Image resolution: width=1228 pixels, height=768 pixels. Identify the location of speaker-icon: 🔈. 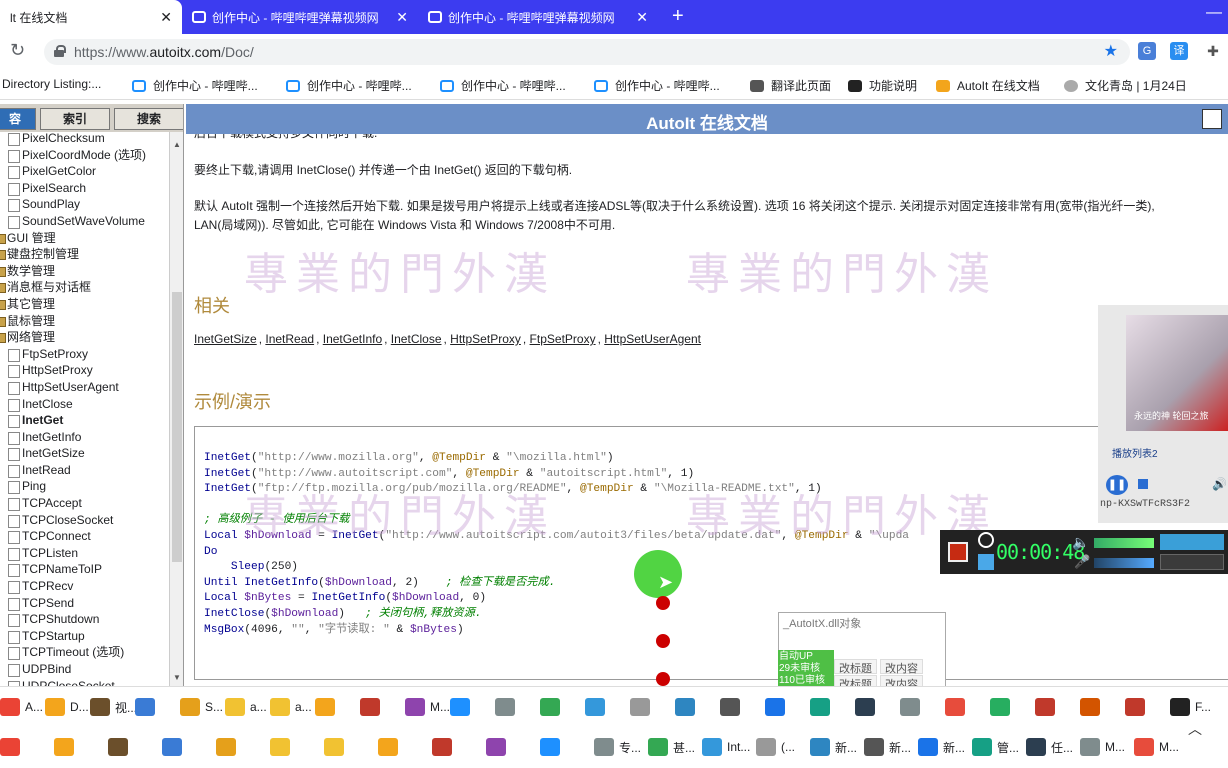
(1080, 542).